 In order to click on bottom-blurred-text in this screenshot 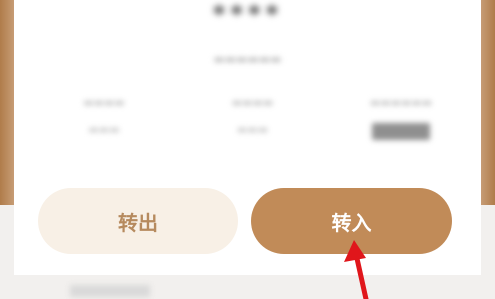, I will do `click(110, 291)`.